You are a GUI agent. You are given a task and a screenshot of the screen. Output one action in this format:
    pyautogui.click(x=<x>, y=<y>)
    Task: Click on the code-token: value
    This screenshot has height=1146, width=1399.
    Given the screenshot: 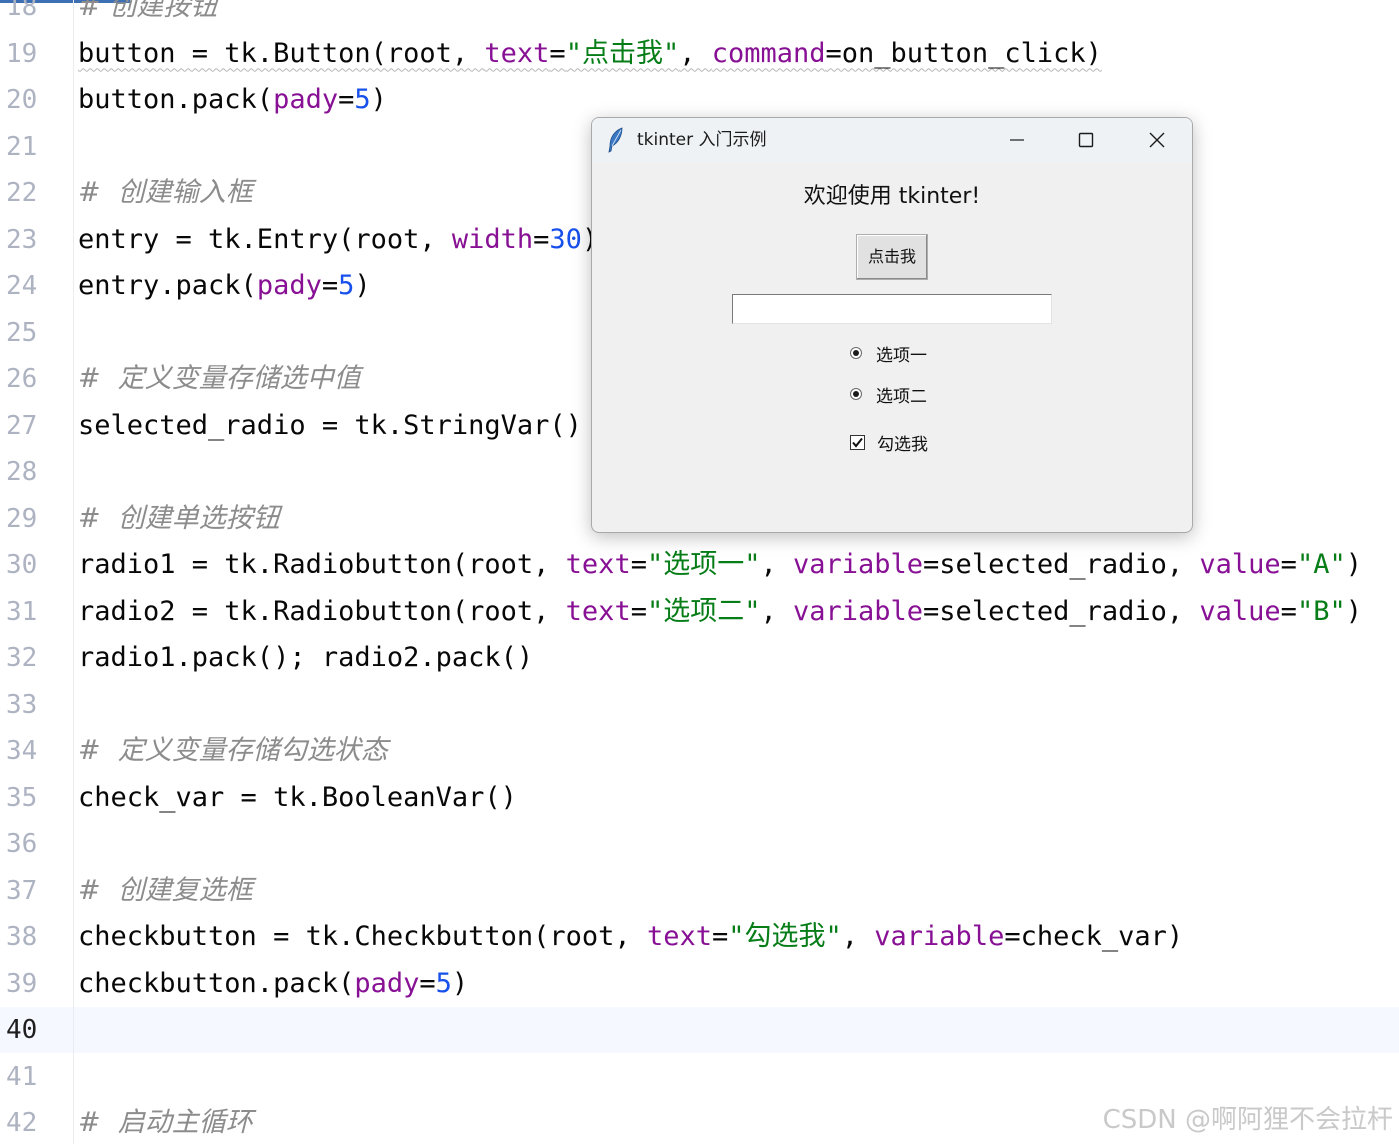 What is the action you would take?
    pyautogui.click(x=1240, y=611)
    